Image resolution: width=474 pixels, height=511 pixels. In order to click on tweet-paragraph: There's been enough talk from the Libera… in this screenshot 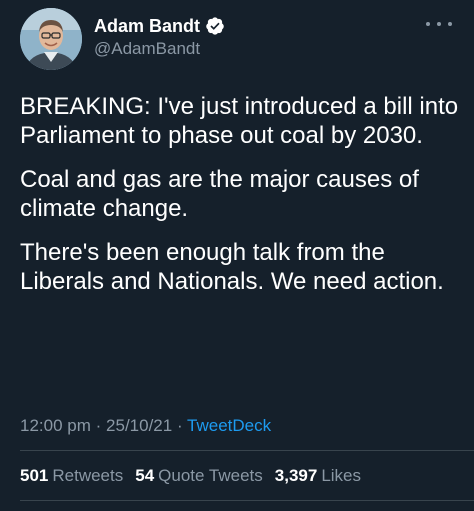, I will do `click(232, 267)`.